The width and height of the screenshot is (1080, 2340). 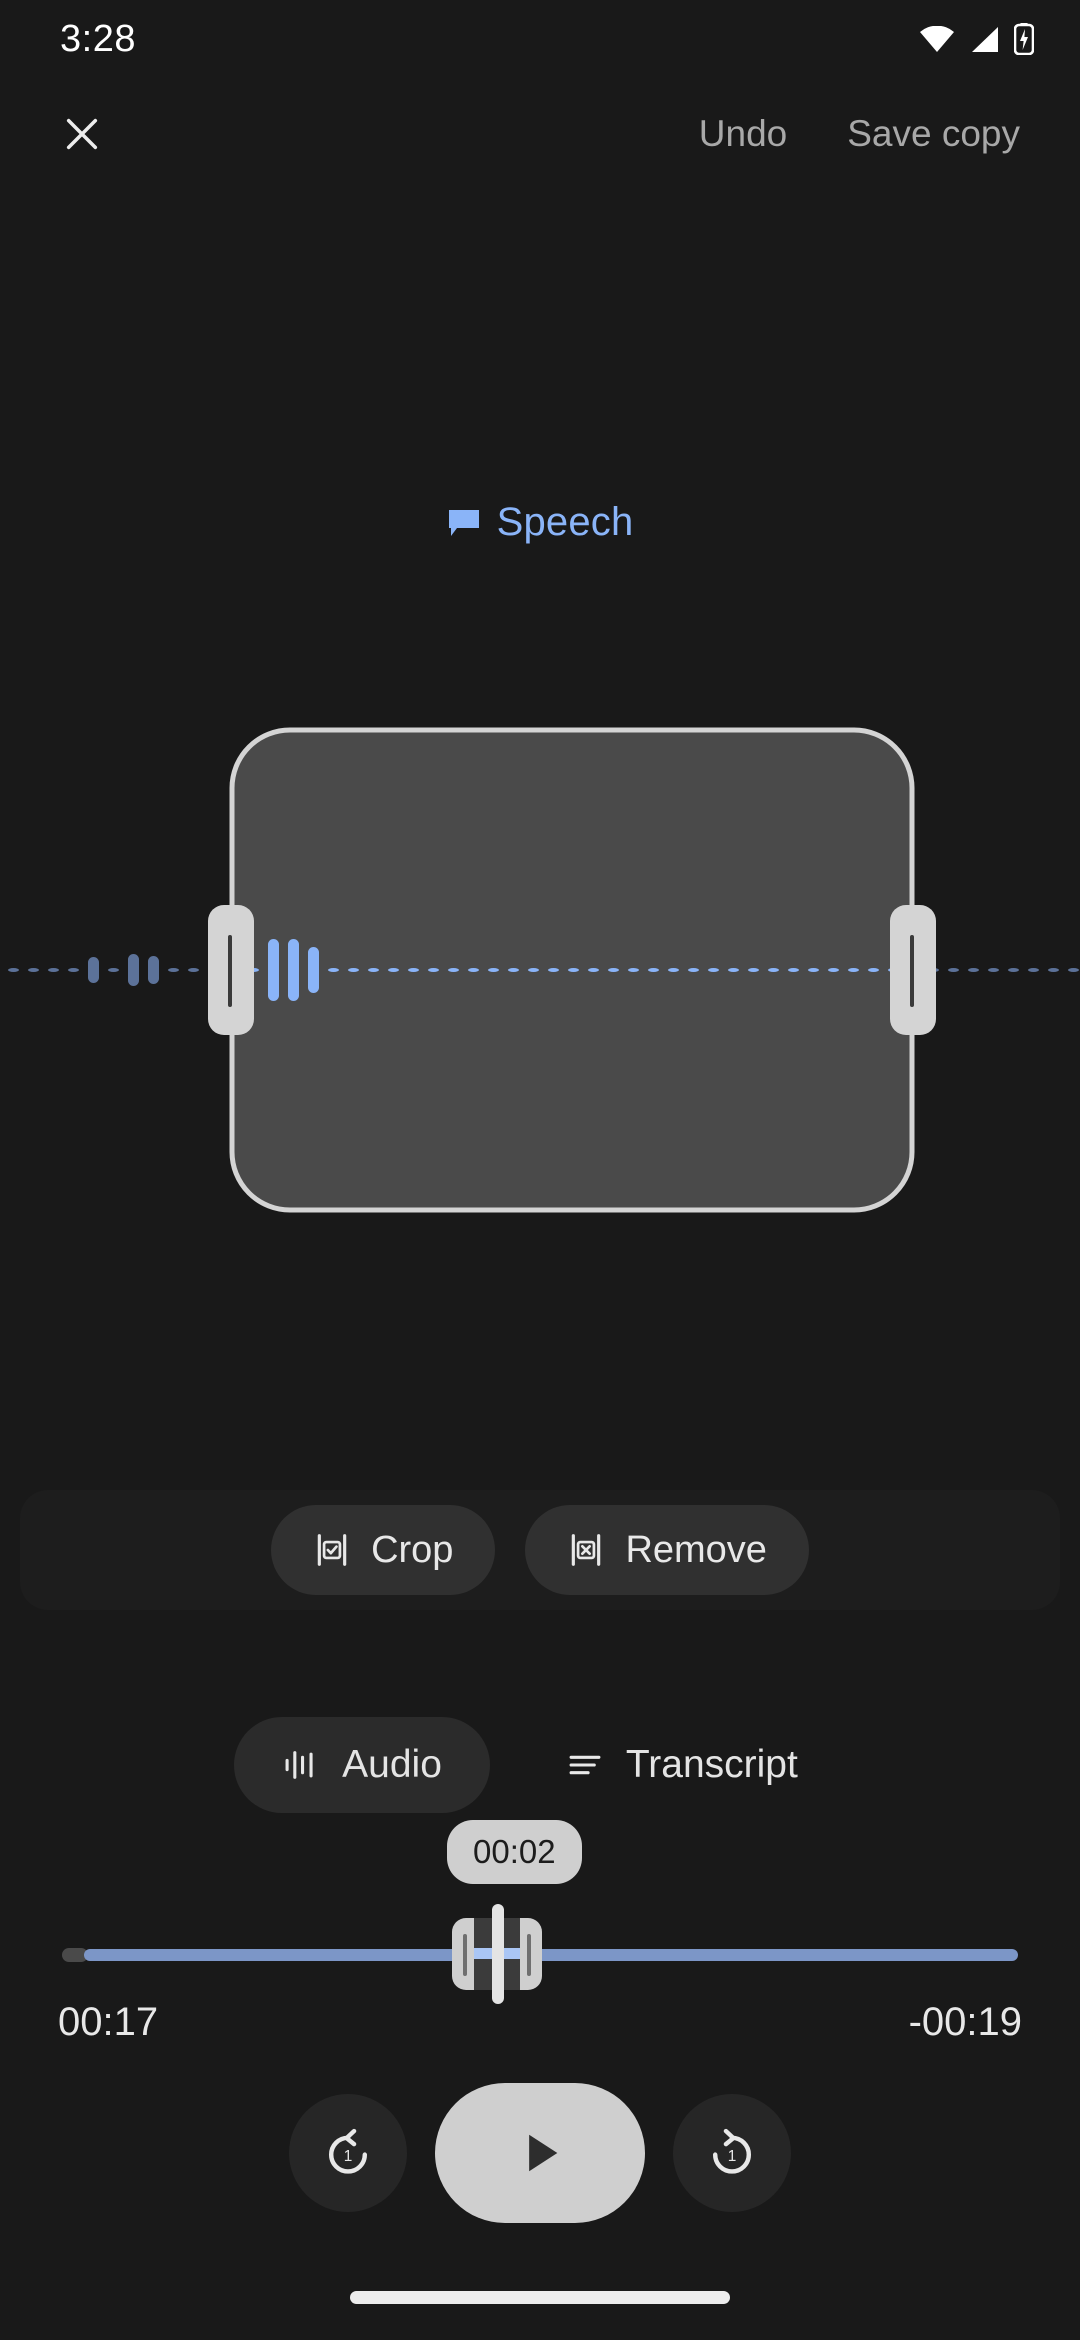 What do you see at coordinates (985, 39) in the screenshot?
I see `signal-icon` at bounding box center [985, 39].